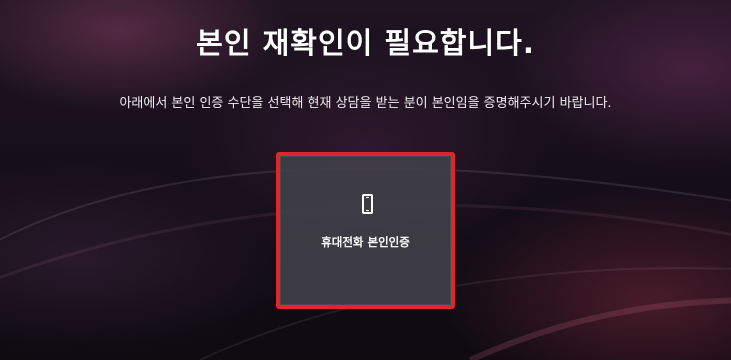  What do you see at coordinates (367, 204) in the screenshot?
I see `mobile-phone-icon` at bounding box center [367, 204].